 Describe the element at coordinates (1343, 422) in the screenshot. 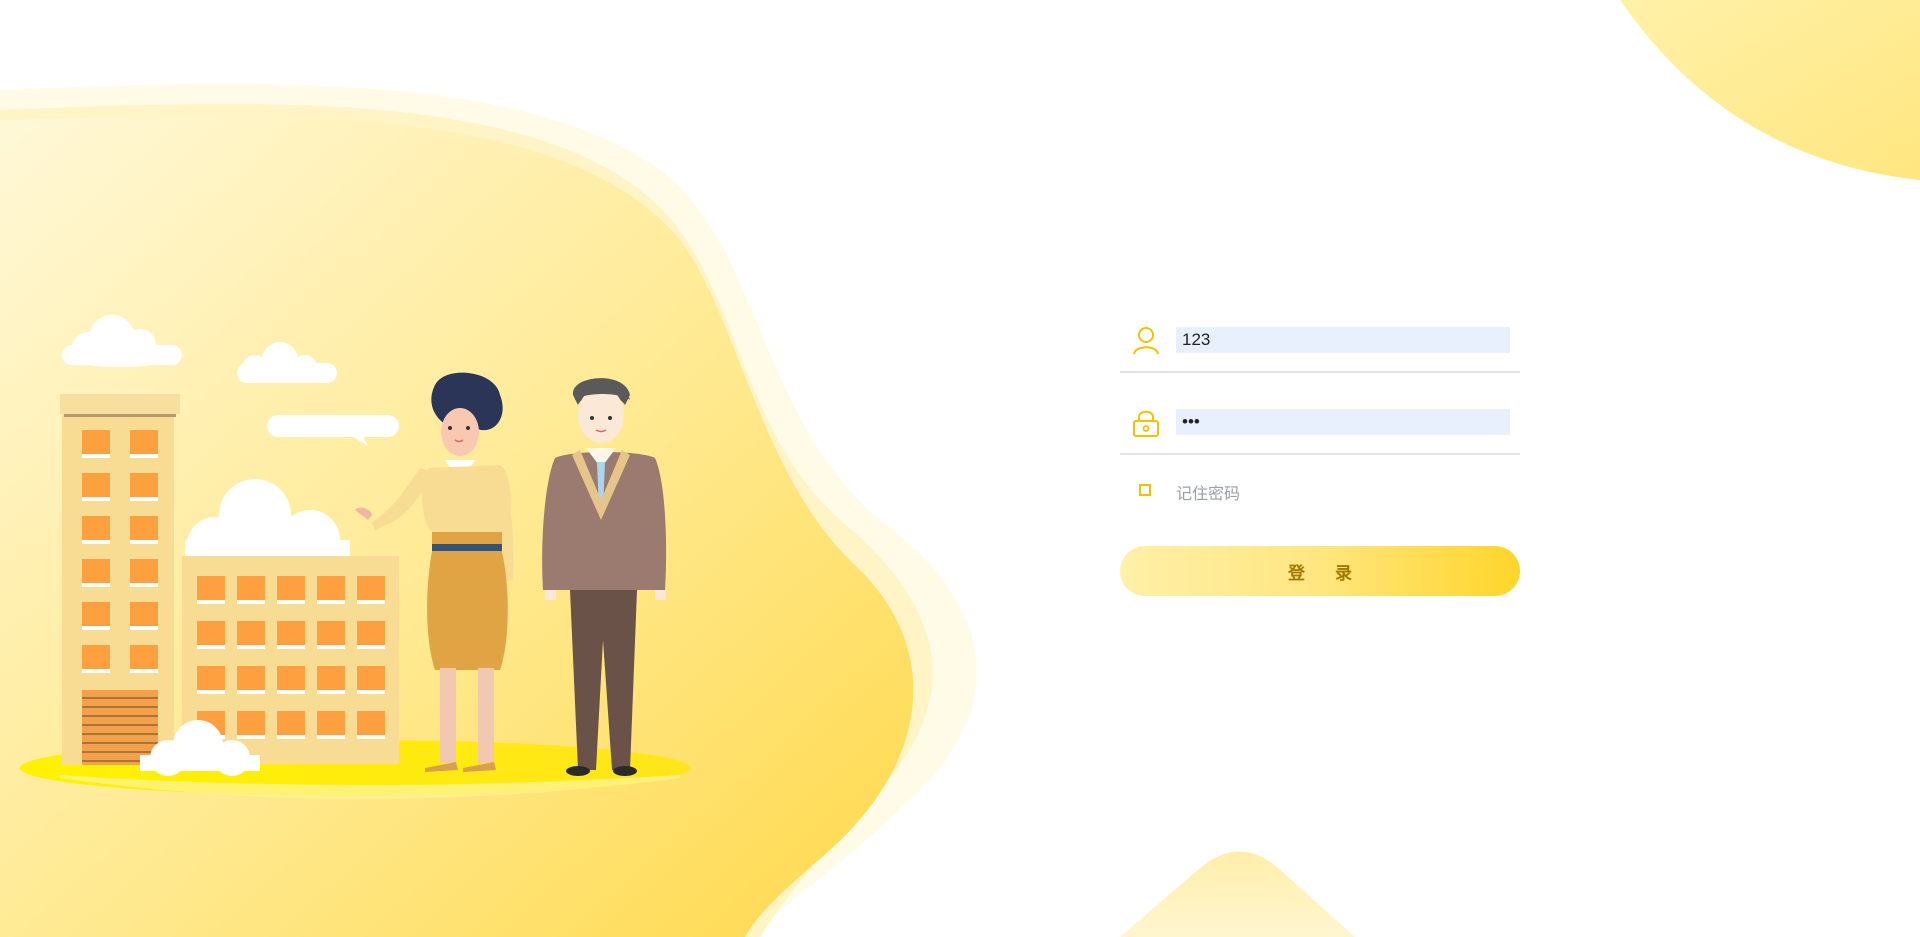

I see `password-input` at that location.